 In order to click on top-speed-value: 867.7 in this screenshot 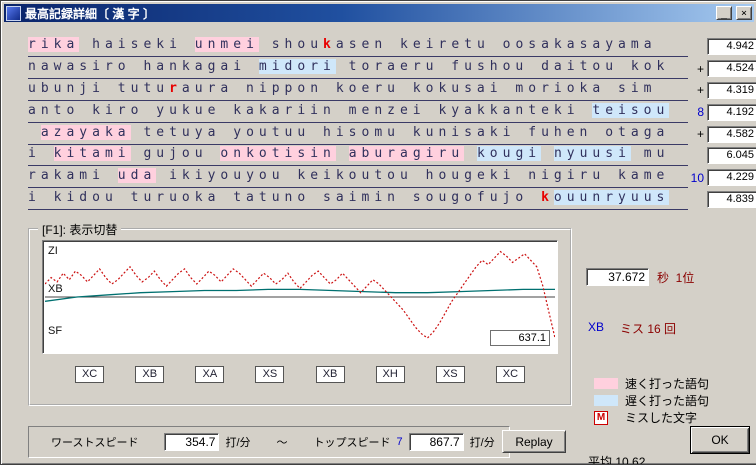, I will do `click(436, 442)`.